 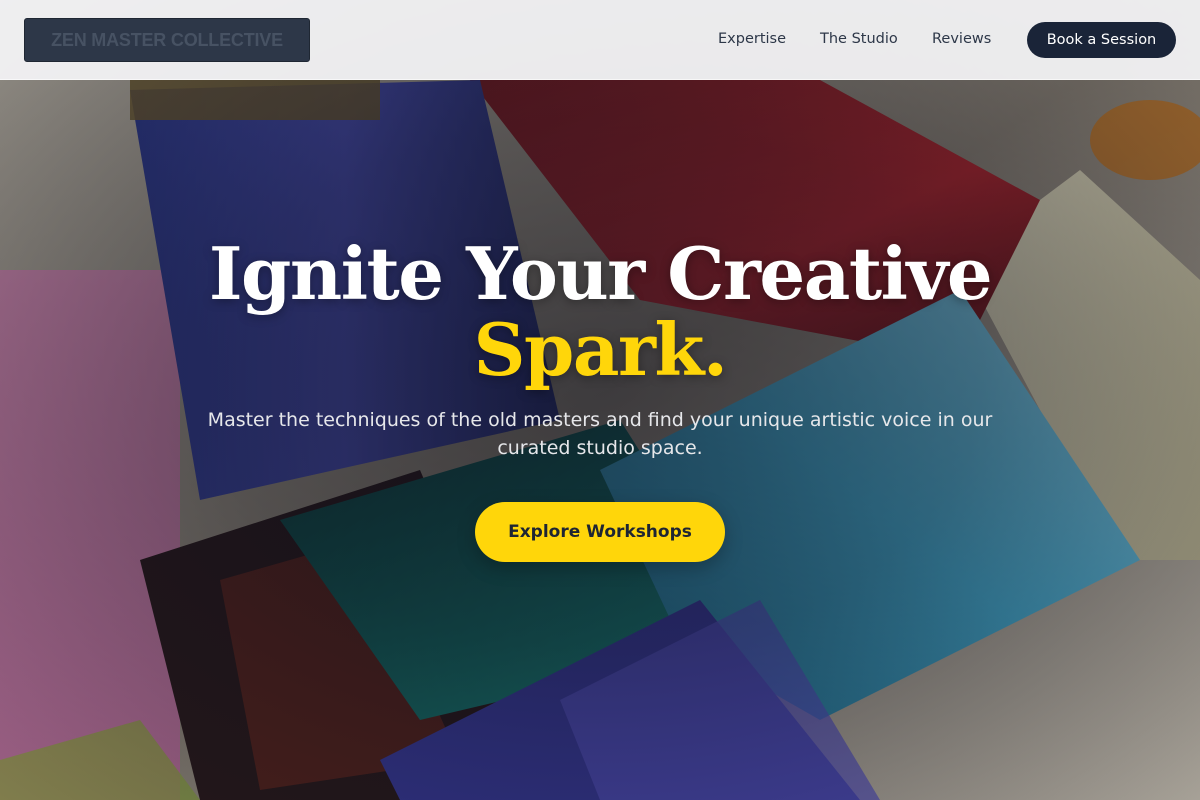 What do you see at coordinates (1101, 40) in the screenshot?
I see `book-session-button: Book a Session` at bounding box center [1101, 40].